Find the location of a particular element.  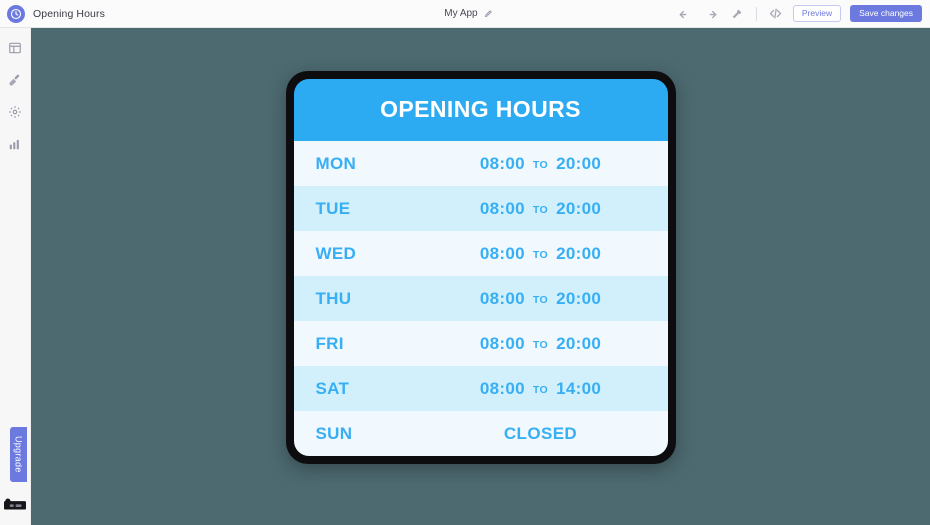

day-label: TUE is located at coordinates (333, 208).